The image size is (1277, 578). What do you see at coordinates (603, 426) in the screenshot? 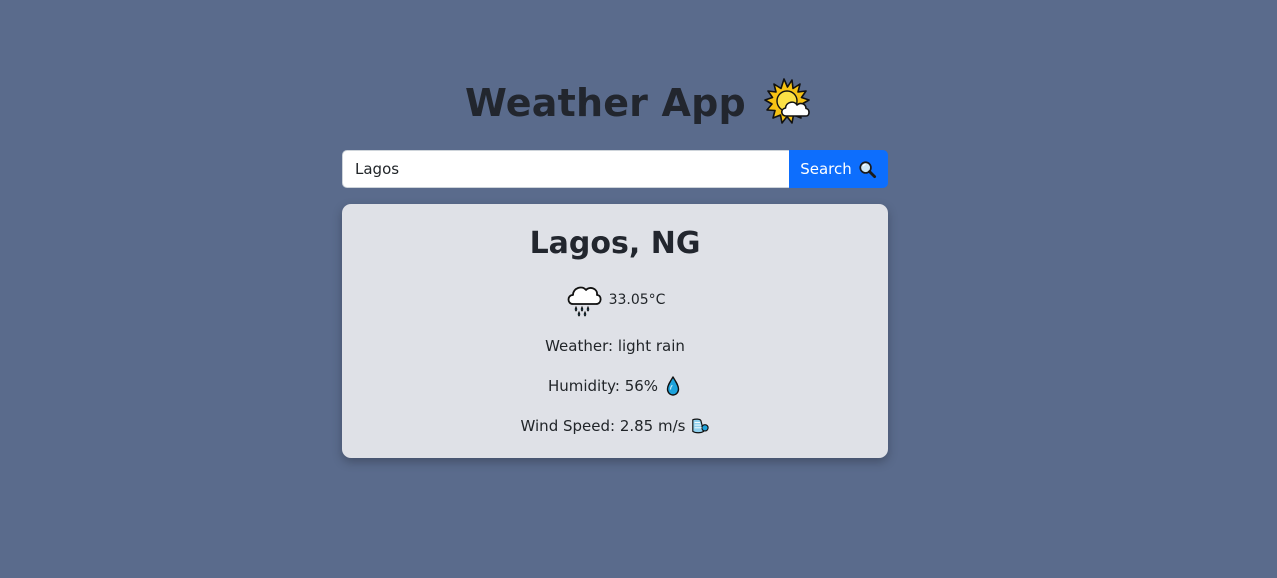
I see `wind-speed-text: Wind Speed: 2.85 m/s` at bounding box center [603, 426].